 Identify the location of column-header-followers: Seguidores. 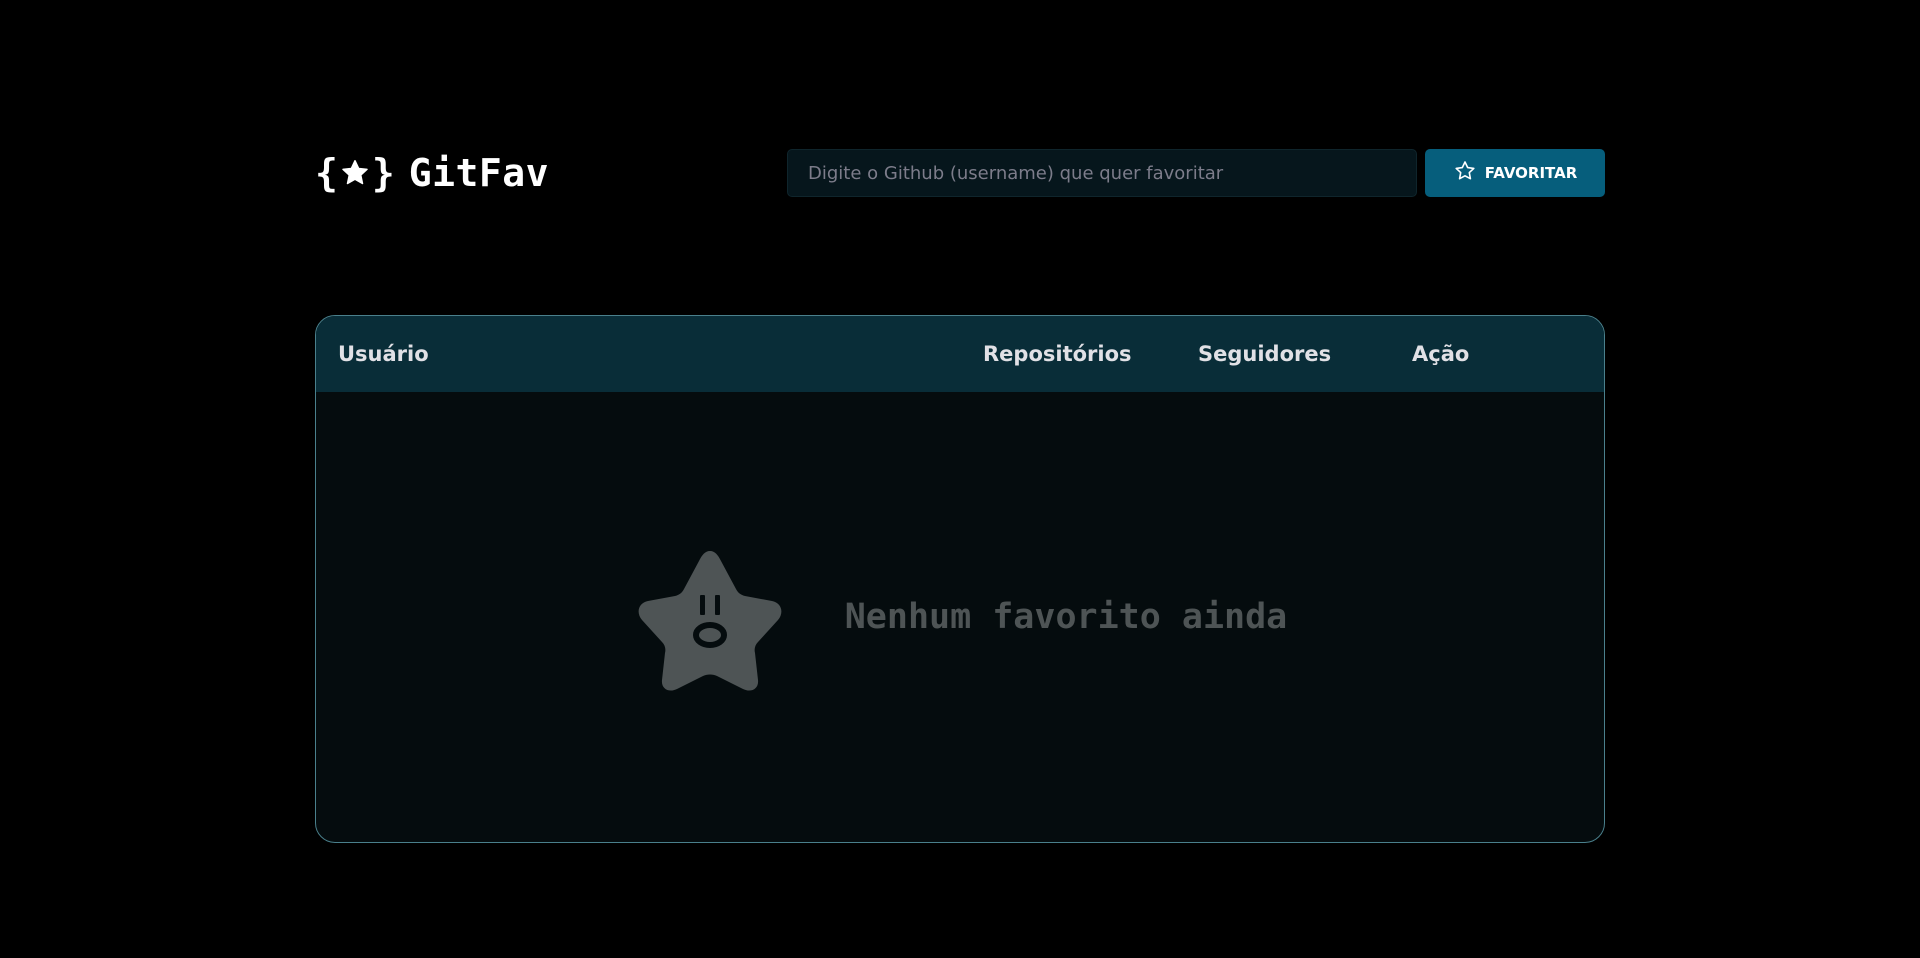
(1264, 354).